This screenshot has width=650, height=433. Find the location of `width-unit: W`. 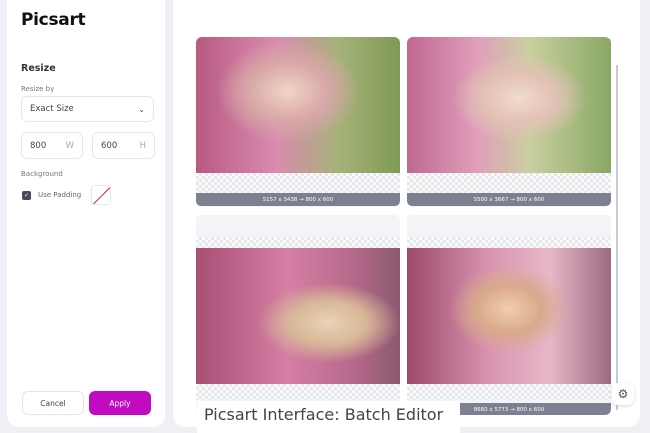

width-unit: W is located at coordinates (69, 145).